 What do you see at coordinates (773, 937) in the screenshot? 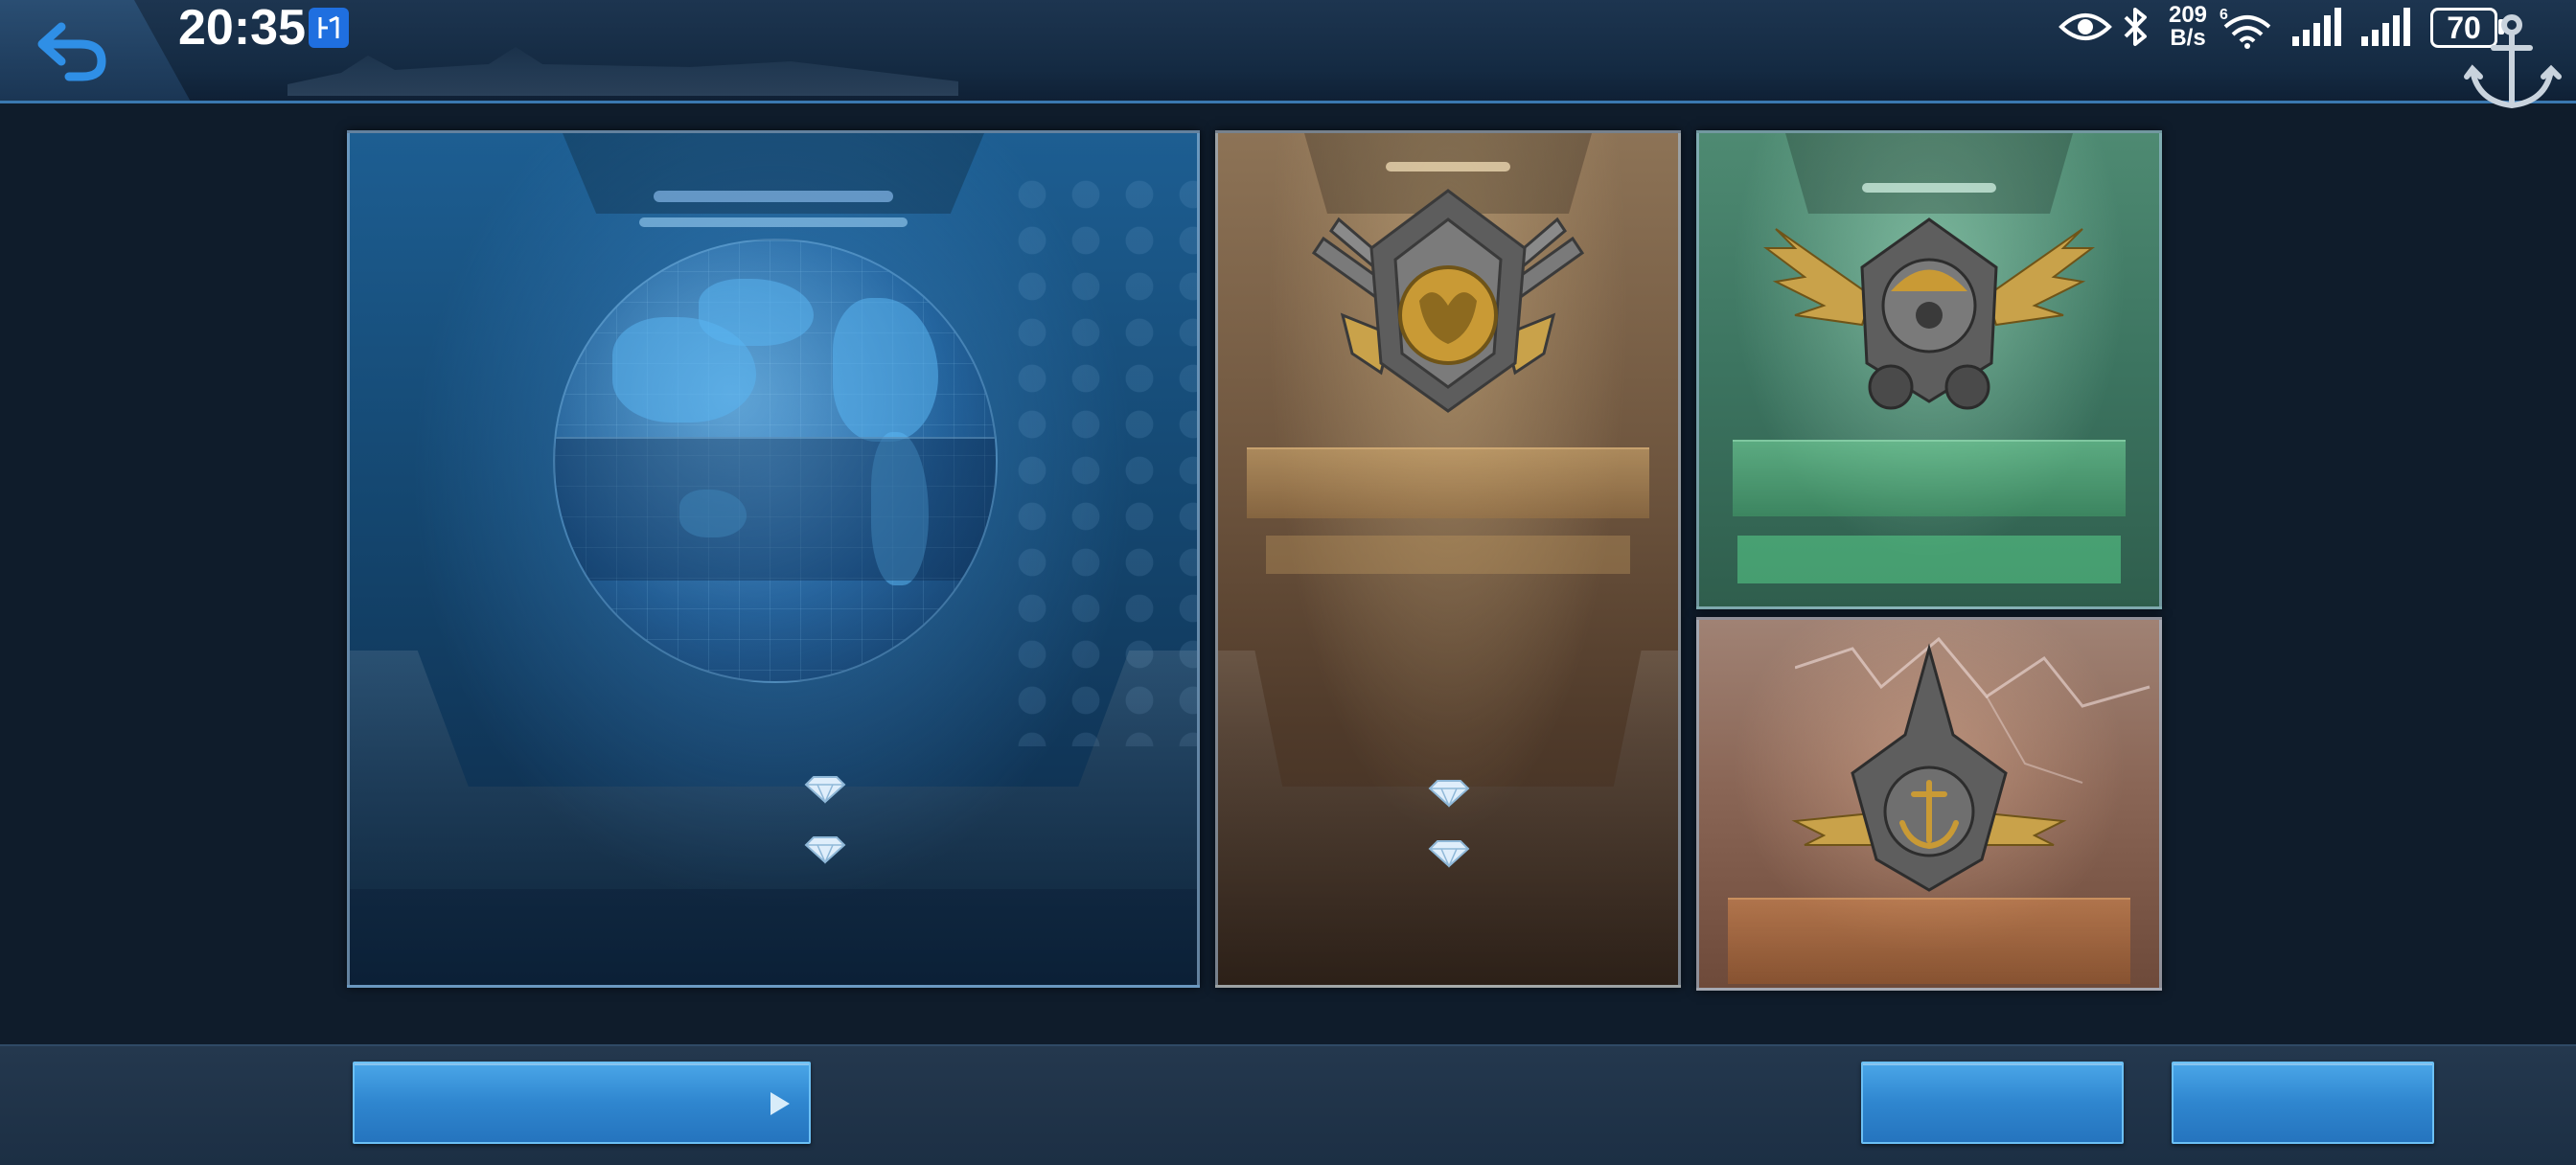
I see `card-footer-shade` at bounding box center [773, 937].